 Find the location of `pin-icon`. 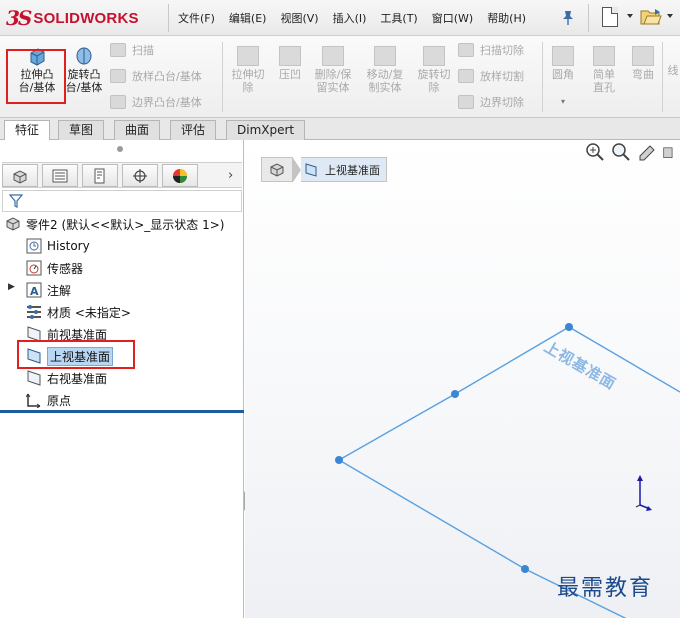

pin-icon is located at coordinates (568, 18).